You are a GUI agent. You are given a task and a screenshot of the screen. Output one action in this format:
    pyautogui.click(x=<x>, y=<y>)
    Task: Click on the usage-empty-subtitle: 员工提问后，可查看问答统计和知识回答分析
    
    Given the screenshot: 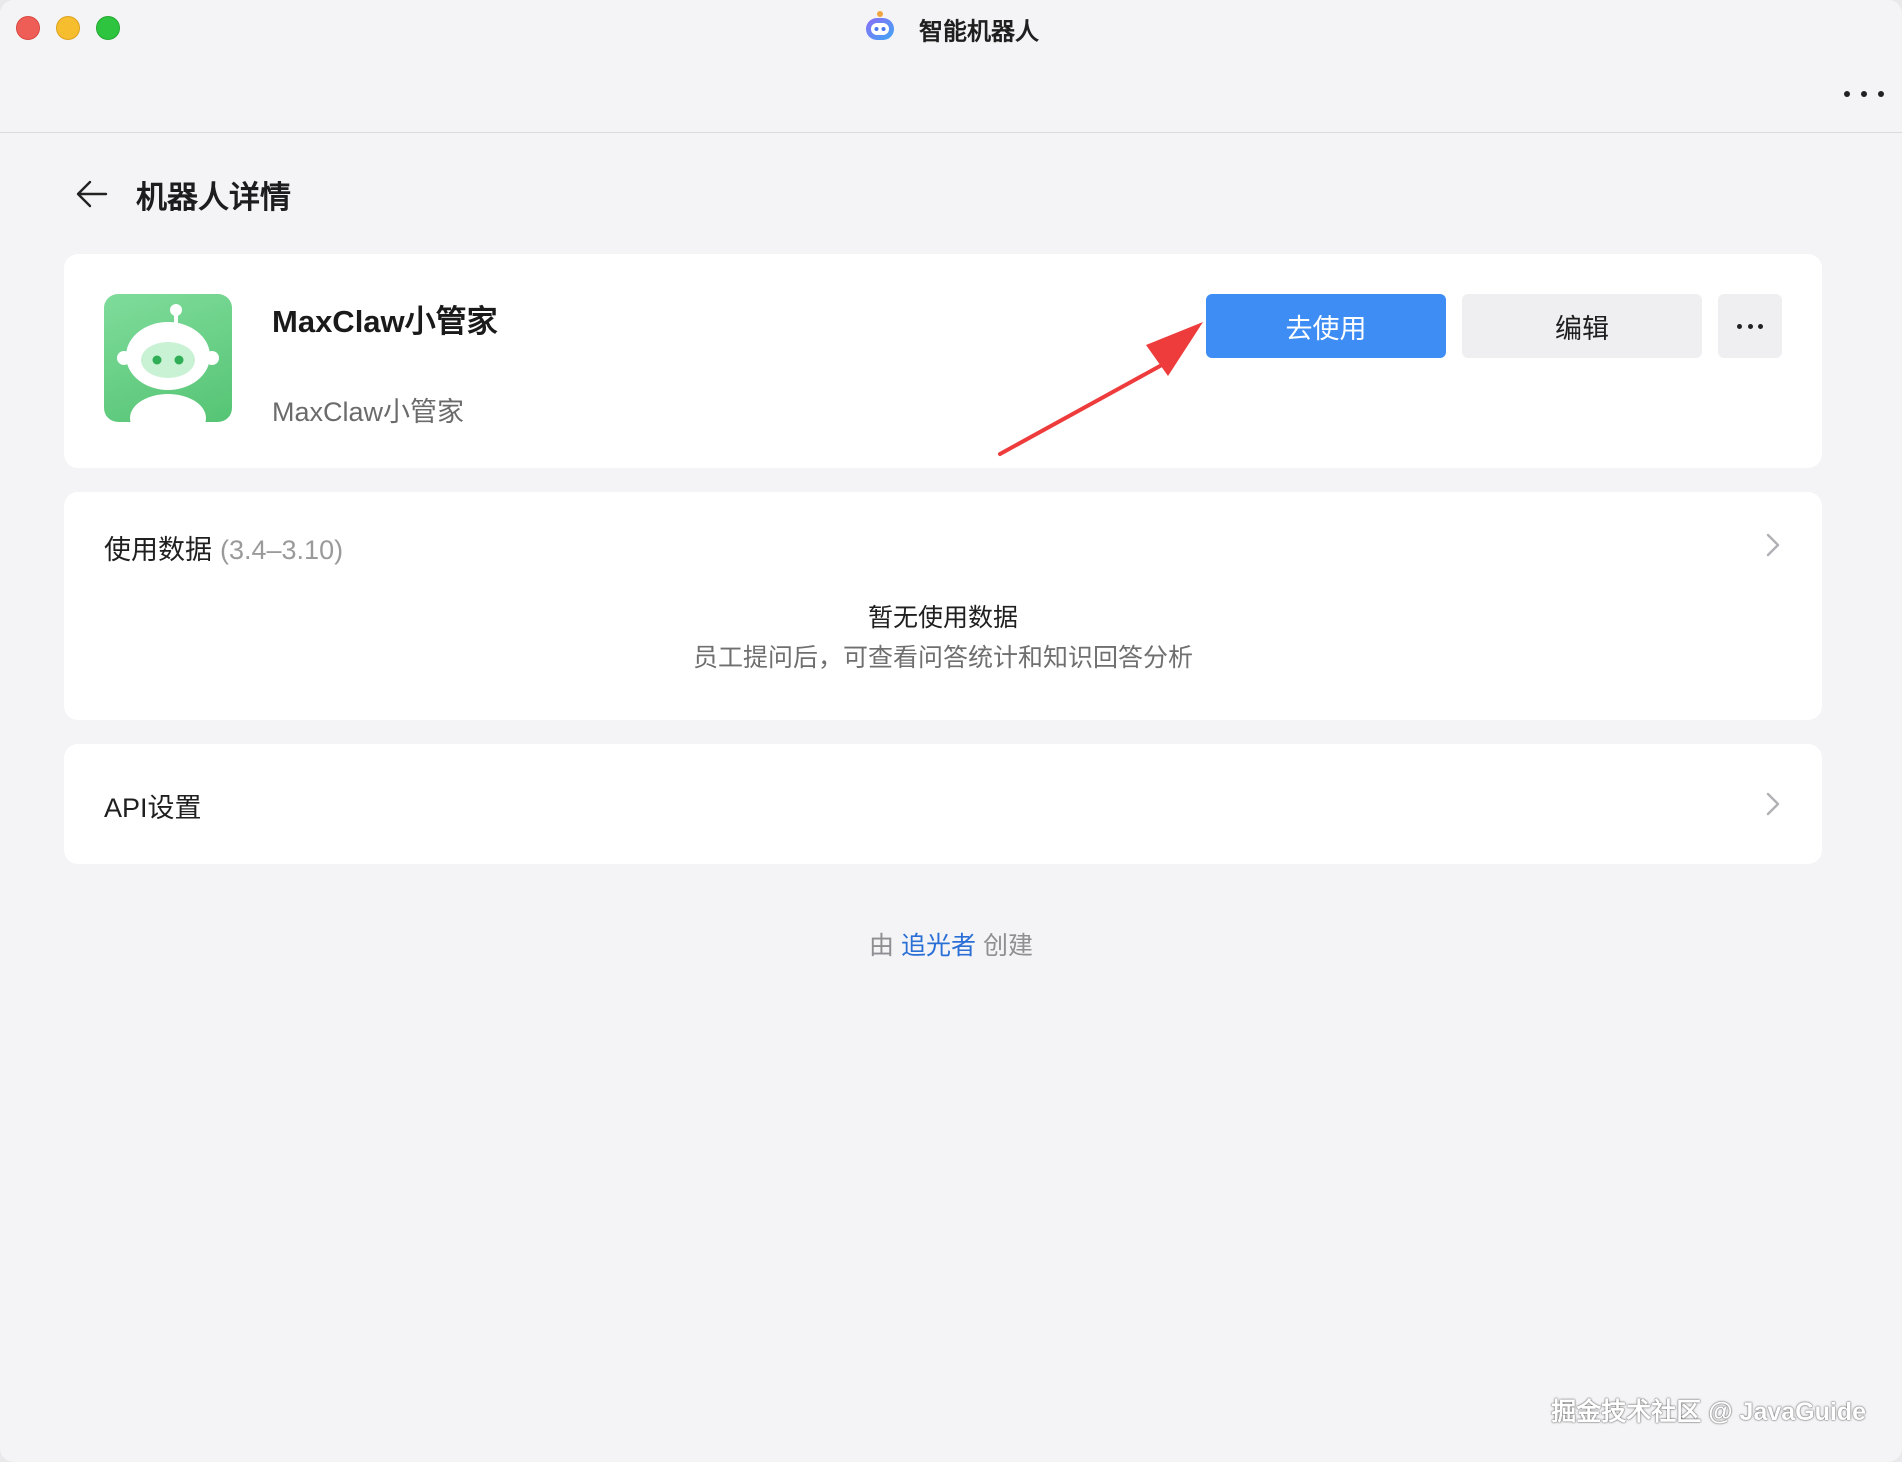 What is the action you would take?
    pyautogui.click(x=942, y=658)
    